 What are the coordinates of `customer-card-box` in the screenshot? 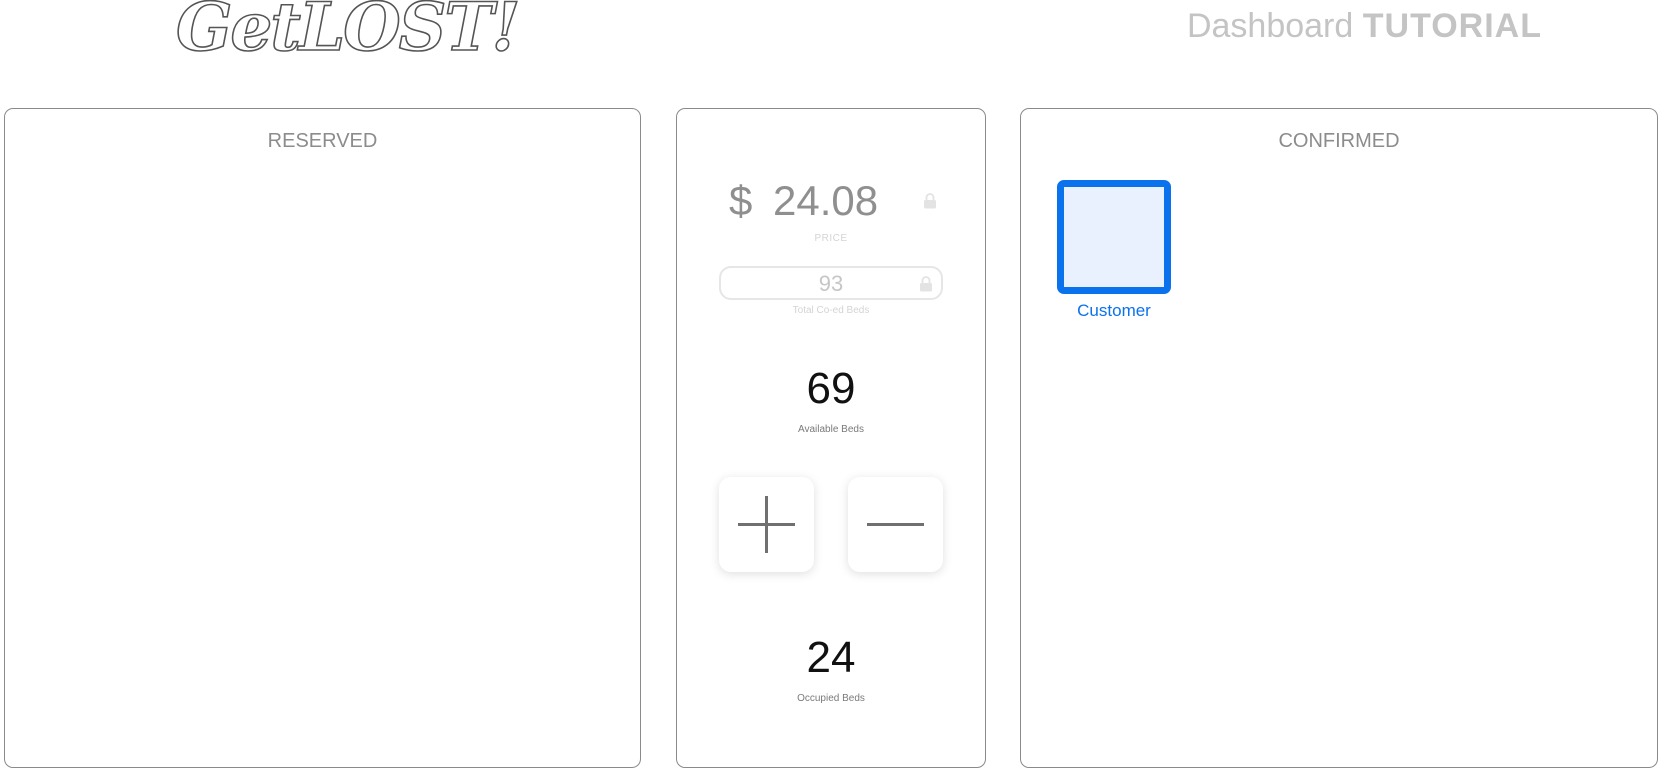 It's located at (1114, 237).